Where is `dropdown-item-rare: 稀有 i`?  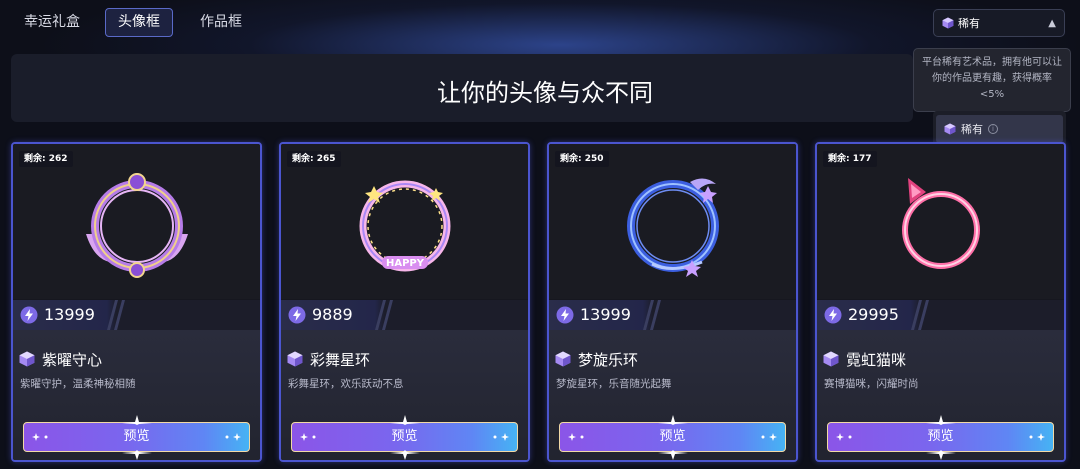
dropdown-item-rare: 稀有 i is located at coordinates (999, 129).